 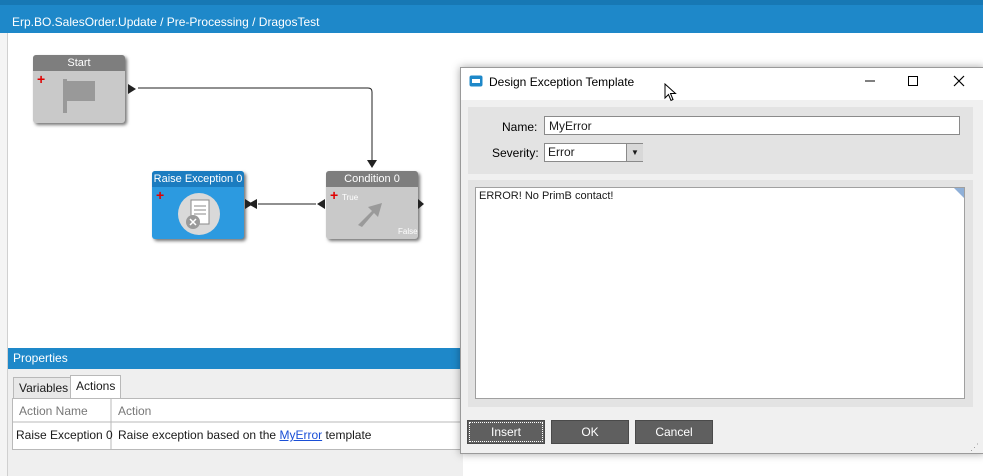 I want to click on action-text-suffix: template, so click(x=347, y=435).